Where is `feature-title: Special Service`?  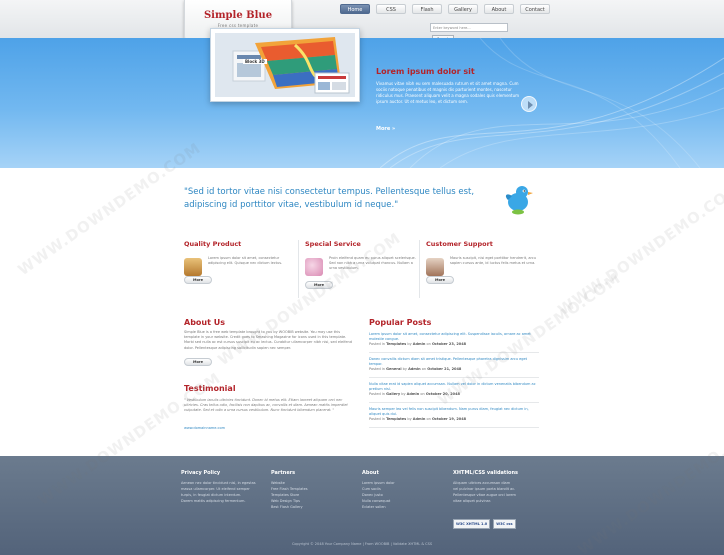
feature-title: Special Service is located at coordinates (333, 244).